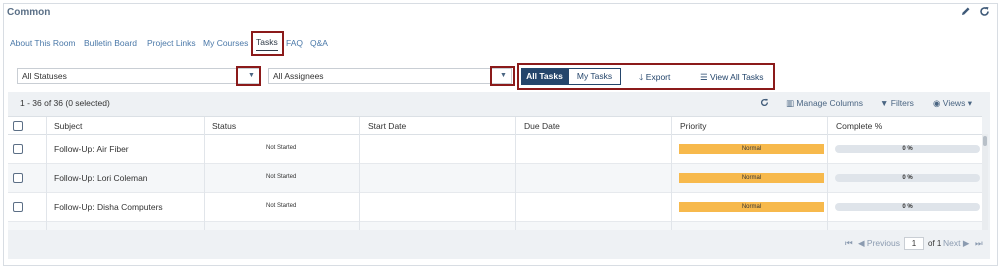 The width and height of the screenshot is (1001, 269). I want to click on download-arrow-icon: 🡓, so click(641, 77).